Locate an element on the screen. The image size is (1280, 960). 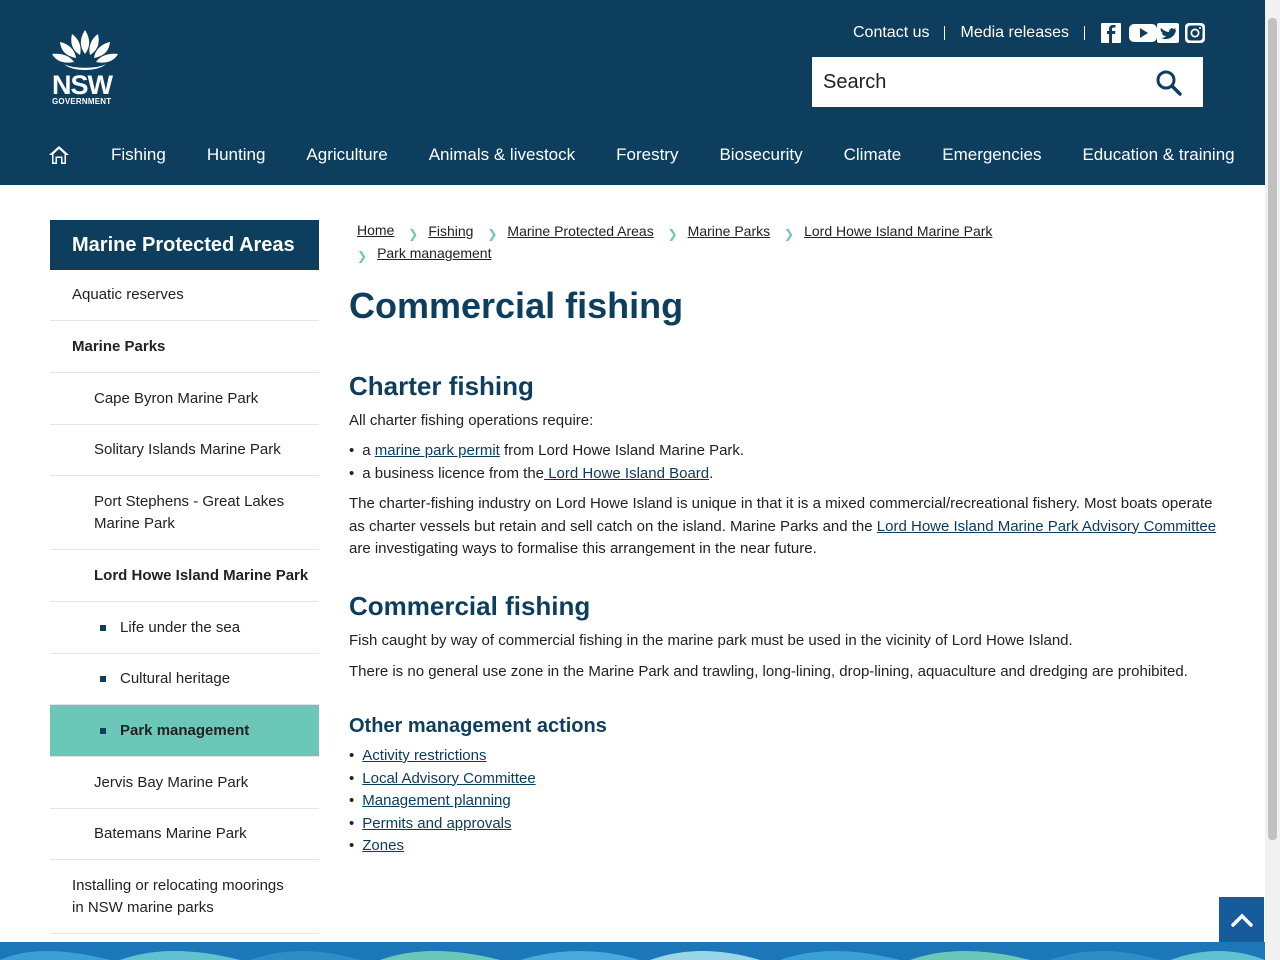
breadcrumb-item: ❯ Lord Howe Island Marine Park is located at coordinates (888, 231).